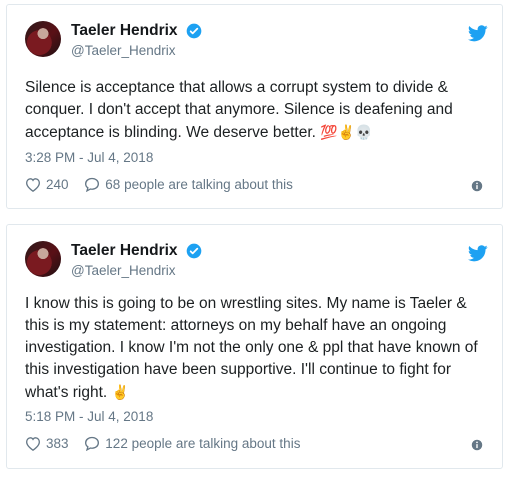 The width and height of the screenshot is (513, 477). I want to click on talking-action: 122 people are talking about this, so click(192, 443).